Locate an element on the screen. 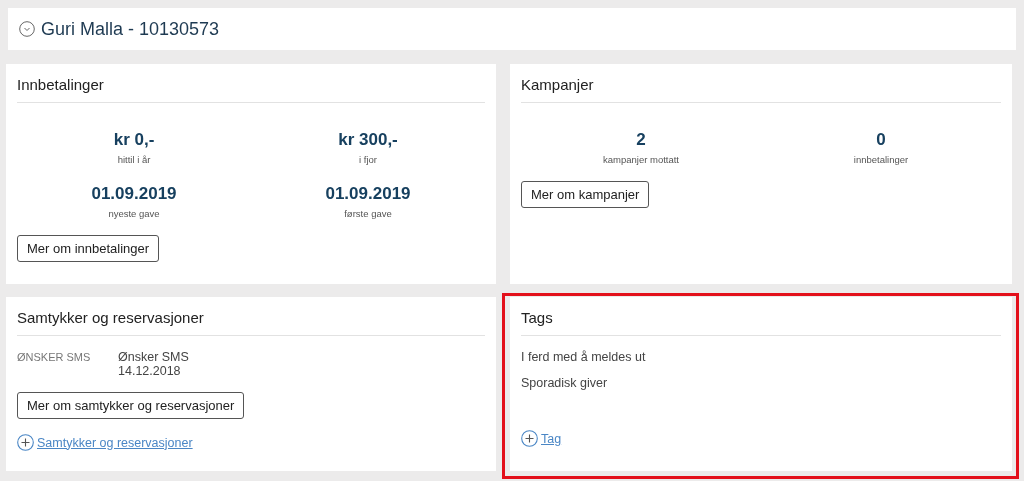 Image resolution: width=1024 pixels, height=481 pixels. consent-value: Ønsker SMS is located at coordinates (153, 357).